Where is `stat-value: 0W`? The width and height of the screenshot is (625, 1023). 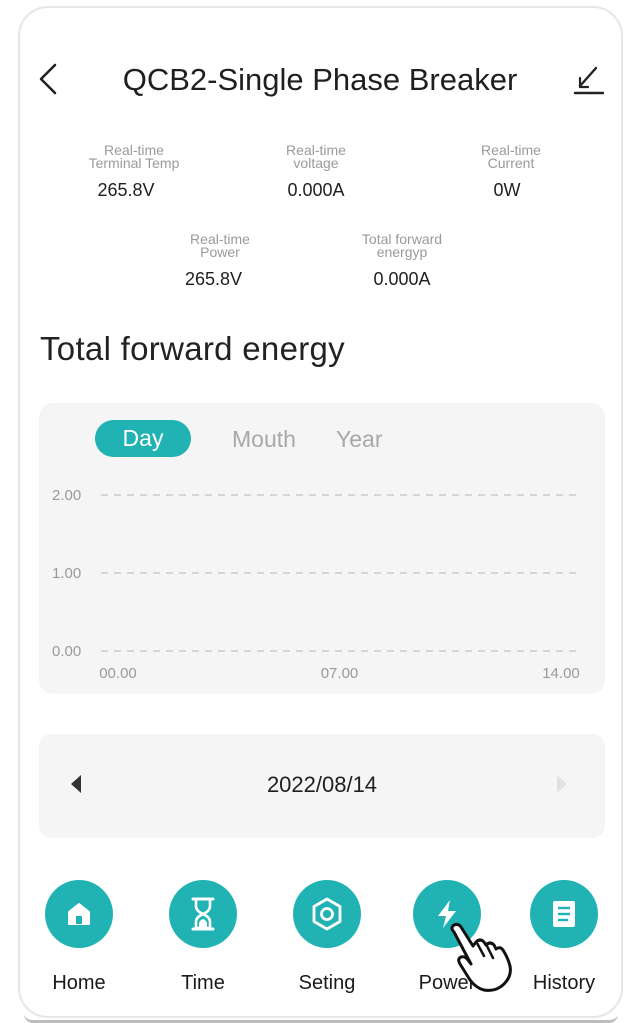
stat-value: 0W is located at coordinates (507, 190).